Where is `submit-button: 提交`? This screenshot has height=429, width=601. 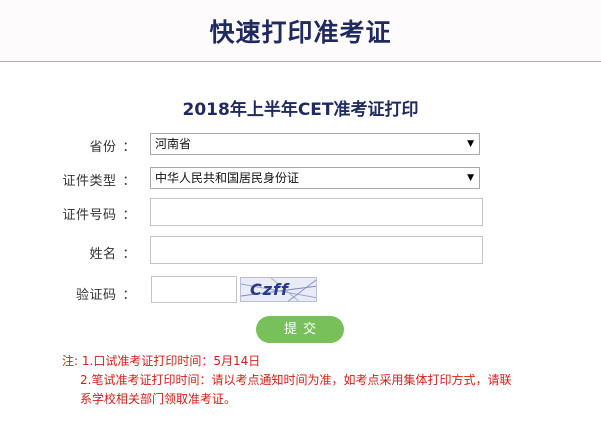 submit-button: 提交 is located at coordinates (300, 329).